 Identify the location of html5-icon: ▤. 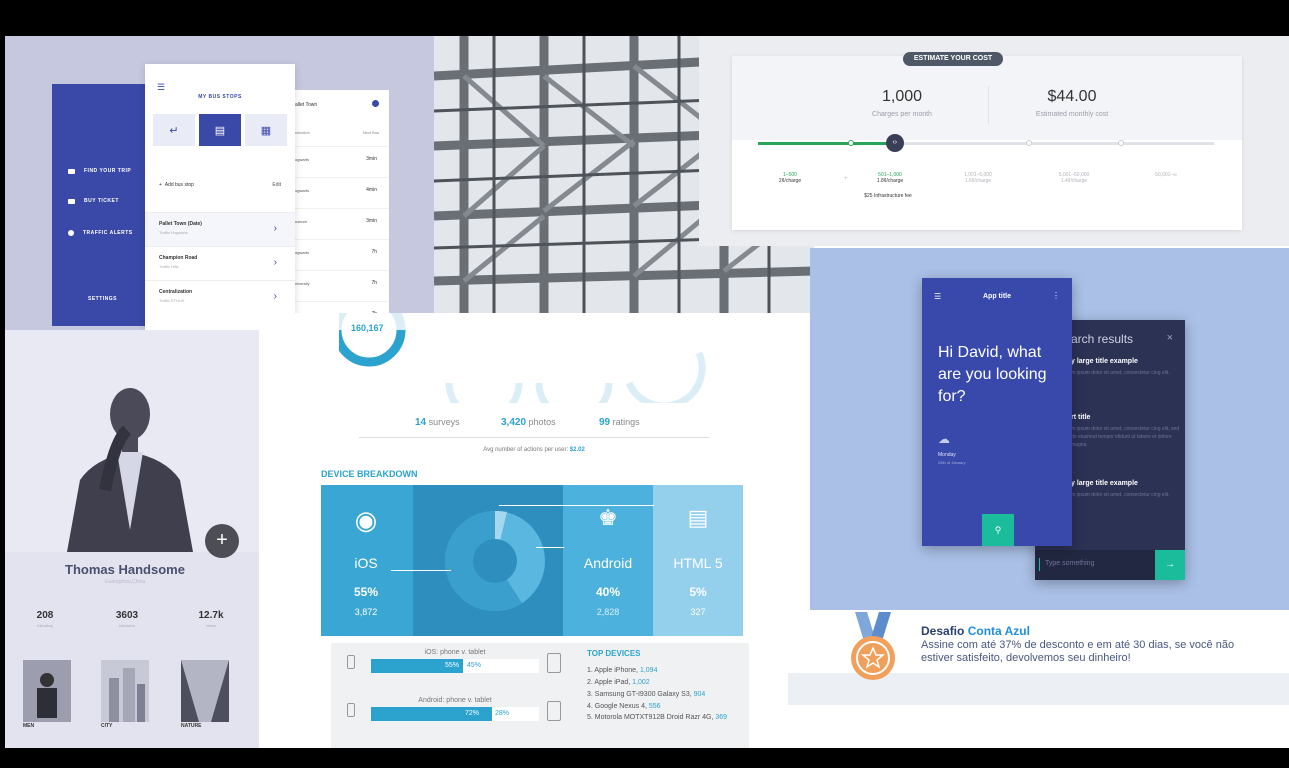
(698, 517).